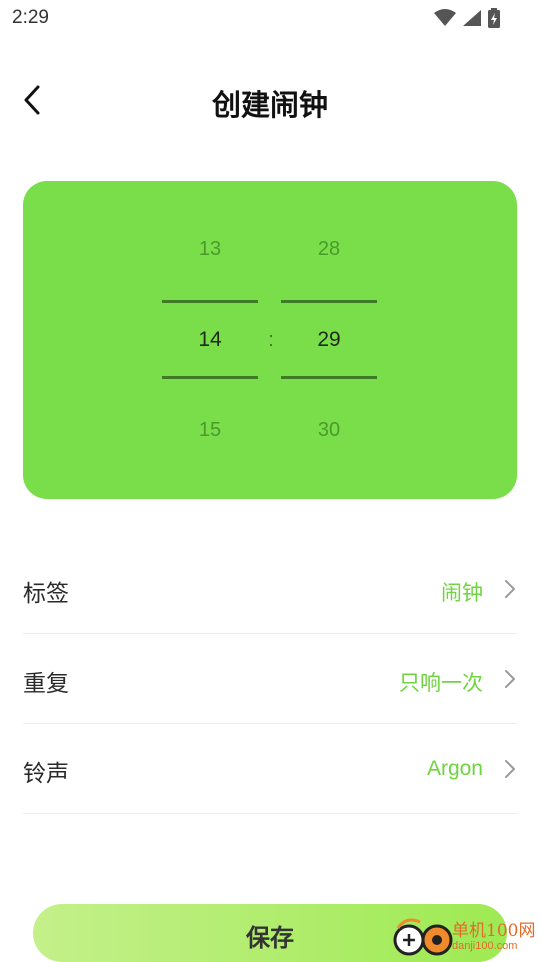 The width and height of the screenshot is (540, 962). What do you see at coordinates (445, 17) in the screenshot?
I see `wifi-icon` at bounding box center [445, 17].